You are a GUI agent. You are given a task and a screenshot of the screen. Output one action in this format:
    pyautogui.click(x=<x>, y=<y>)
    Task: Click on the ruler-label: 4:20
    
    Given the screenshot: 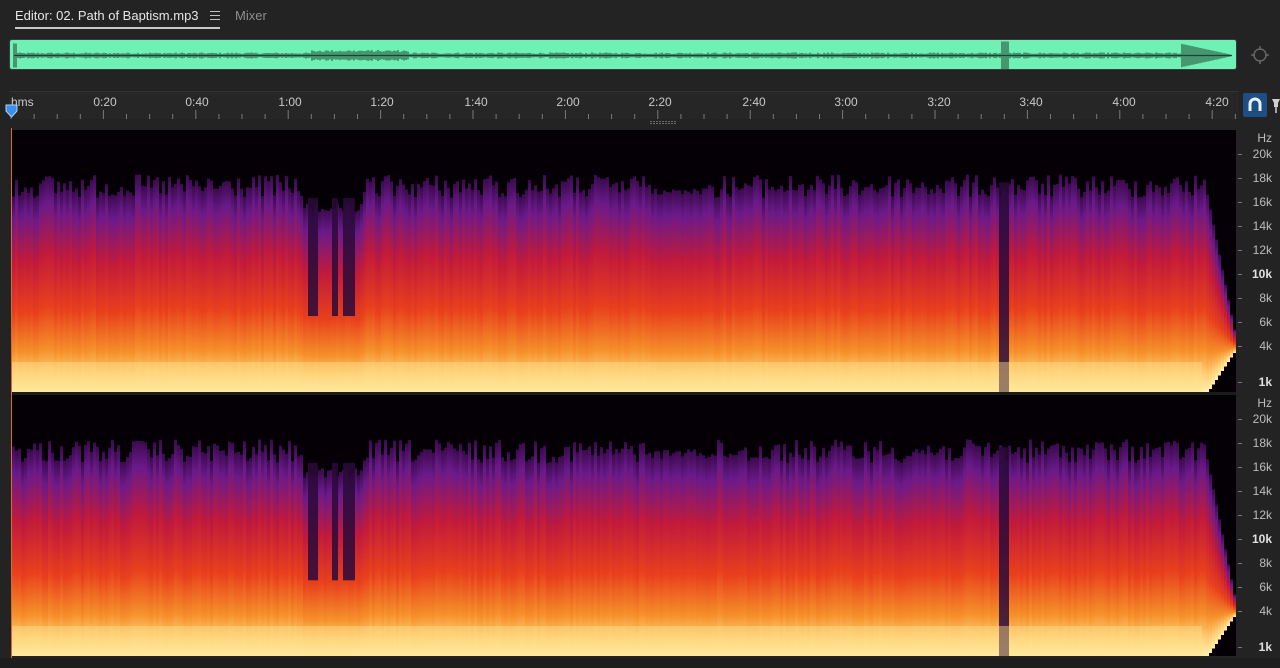 What is the action you would take?
    pyautogui.click(x=1217, y=102)
    